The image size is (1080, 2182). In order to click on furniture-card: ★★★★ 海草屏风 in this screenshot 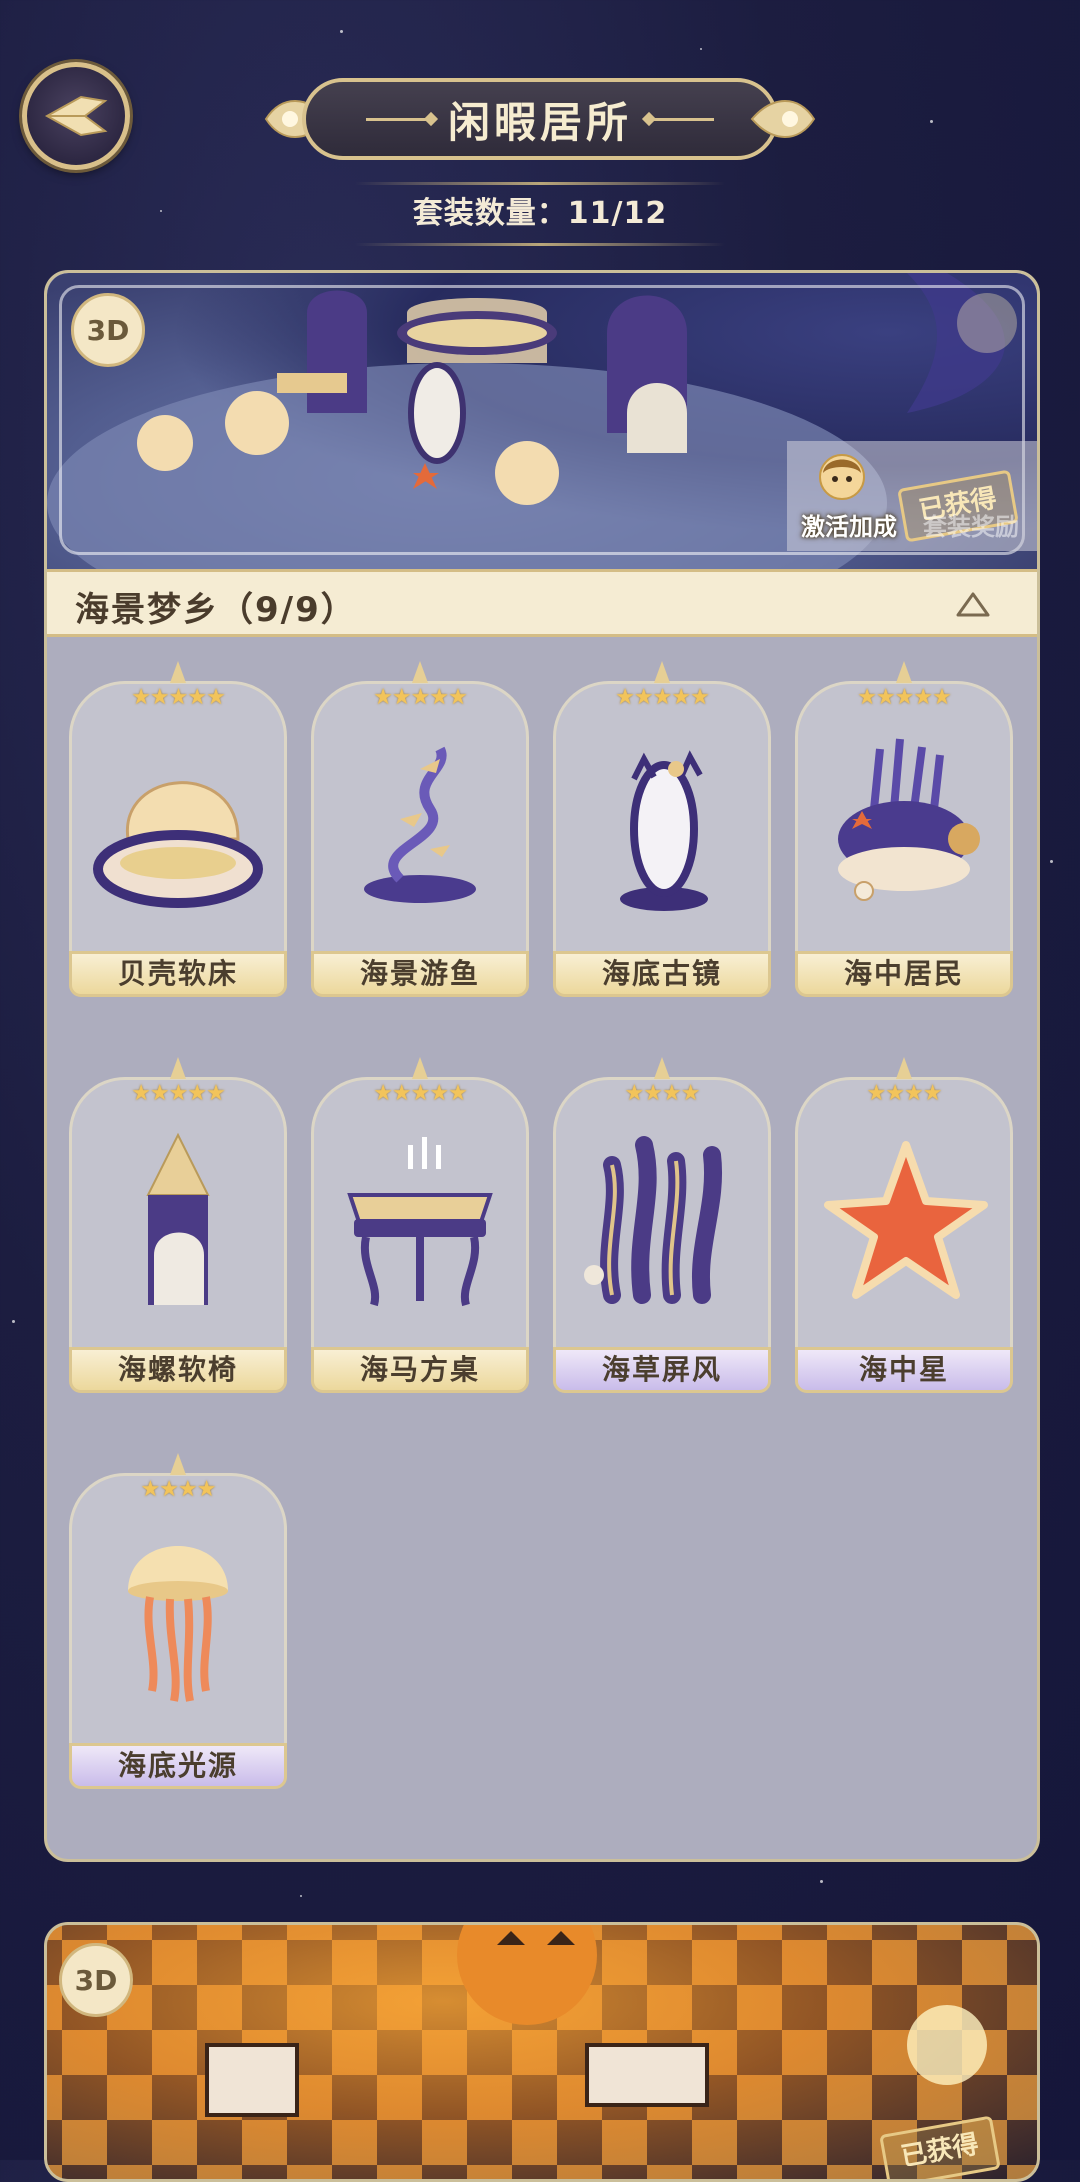, I will do `click(662, 1230)`.